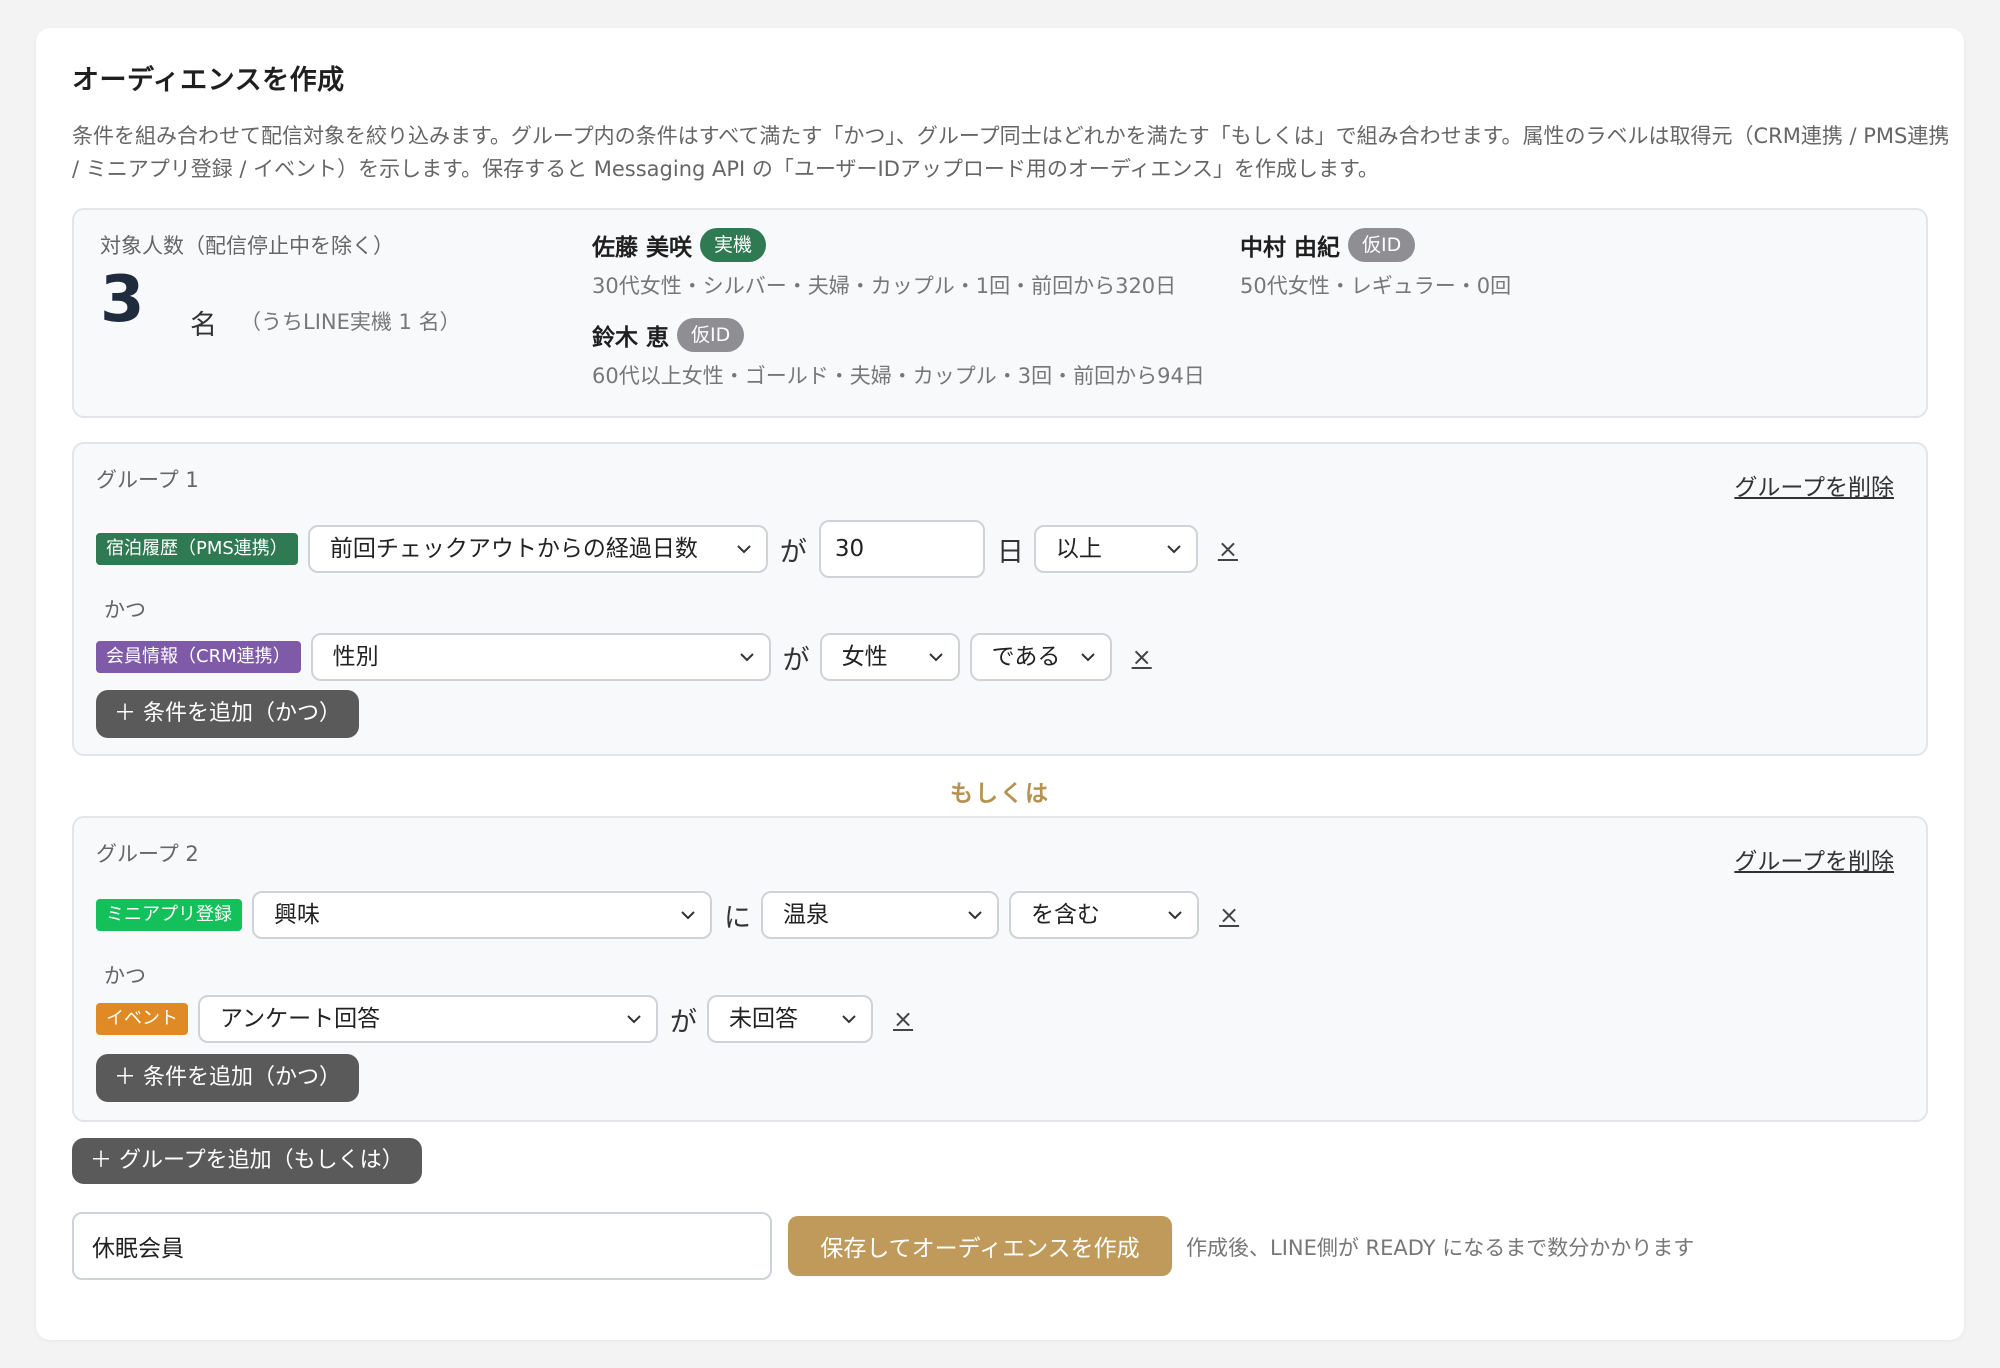 This screenshot has height=1368, width=2000. I want to click on field-select-value: 興味, so click(297, 915).